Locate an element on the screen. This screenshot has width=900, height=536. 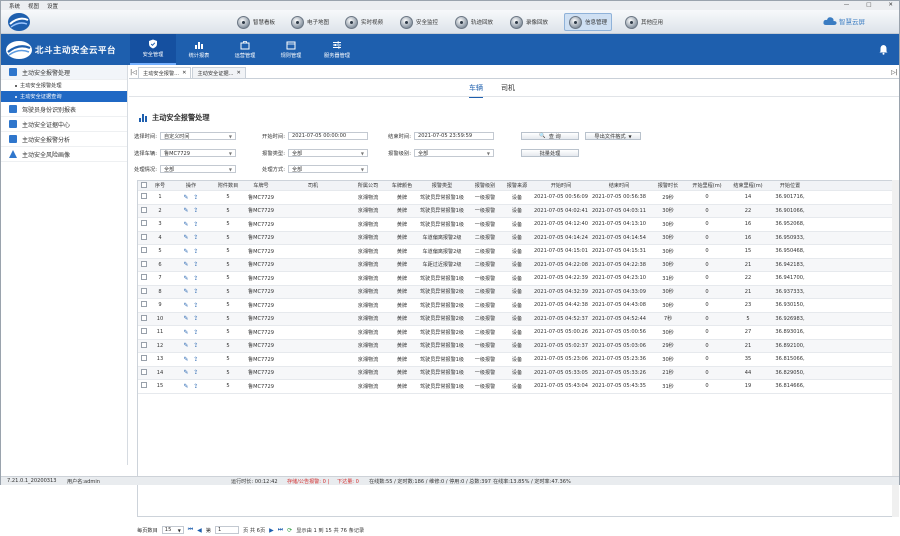
batch-process-button: 批量处理 is located at coordinates (550, 153).